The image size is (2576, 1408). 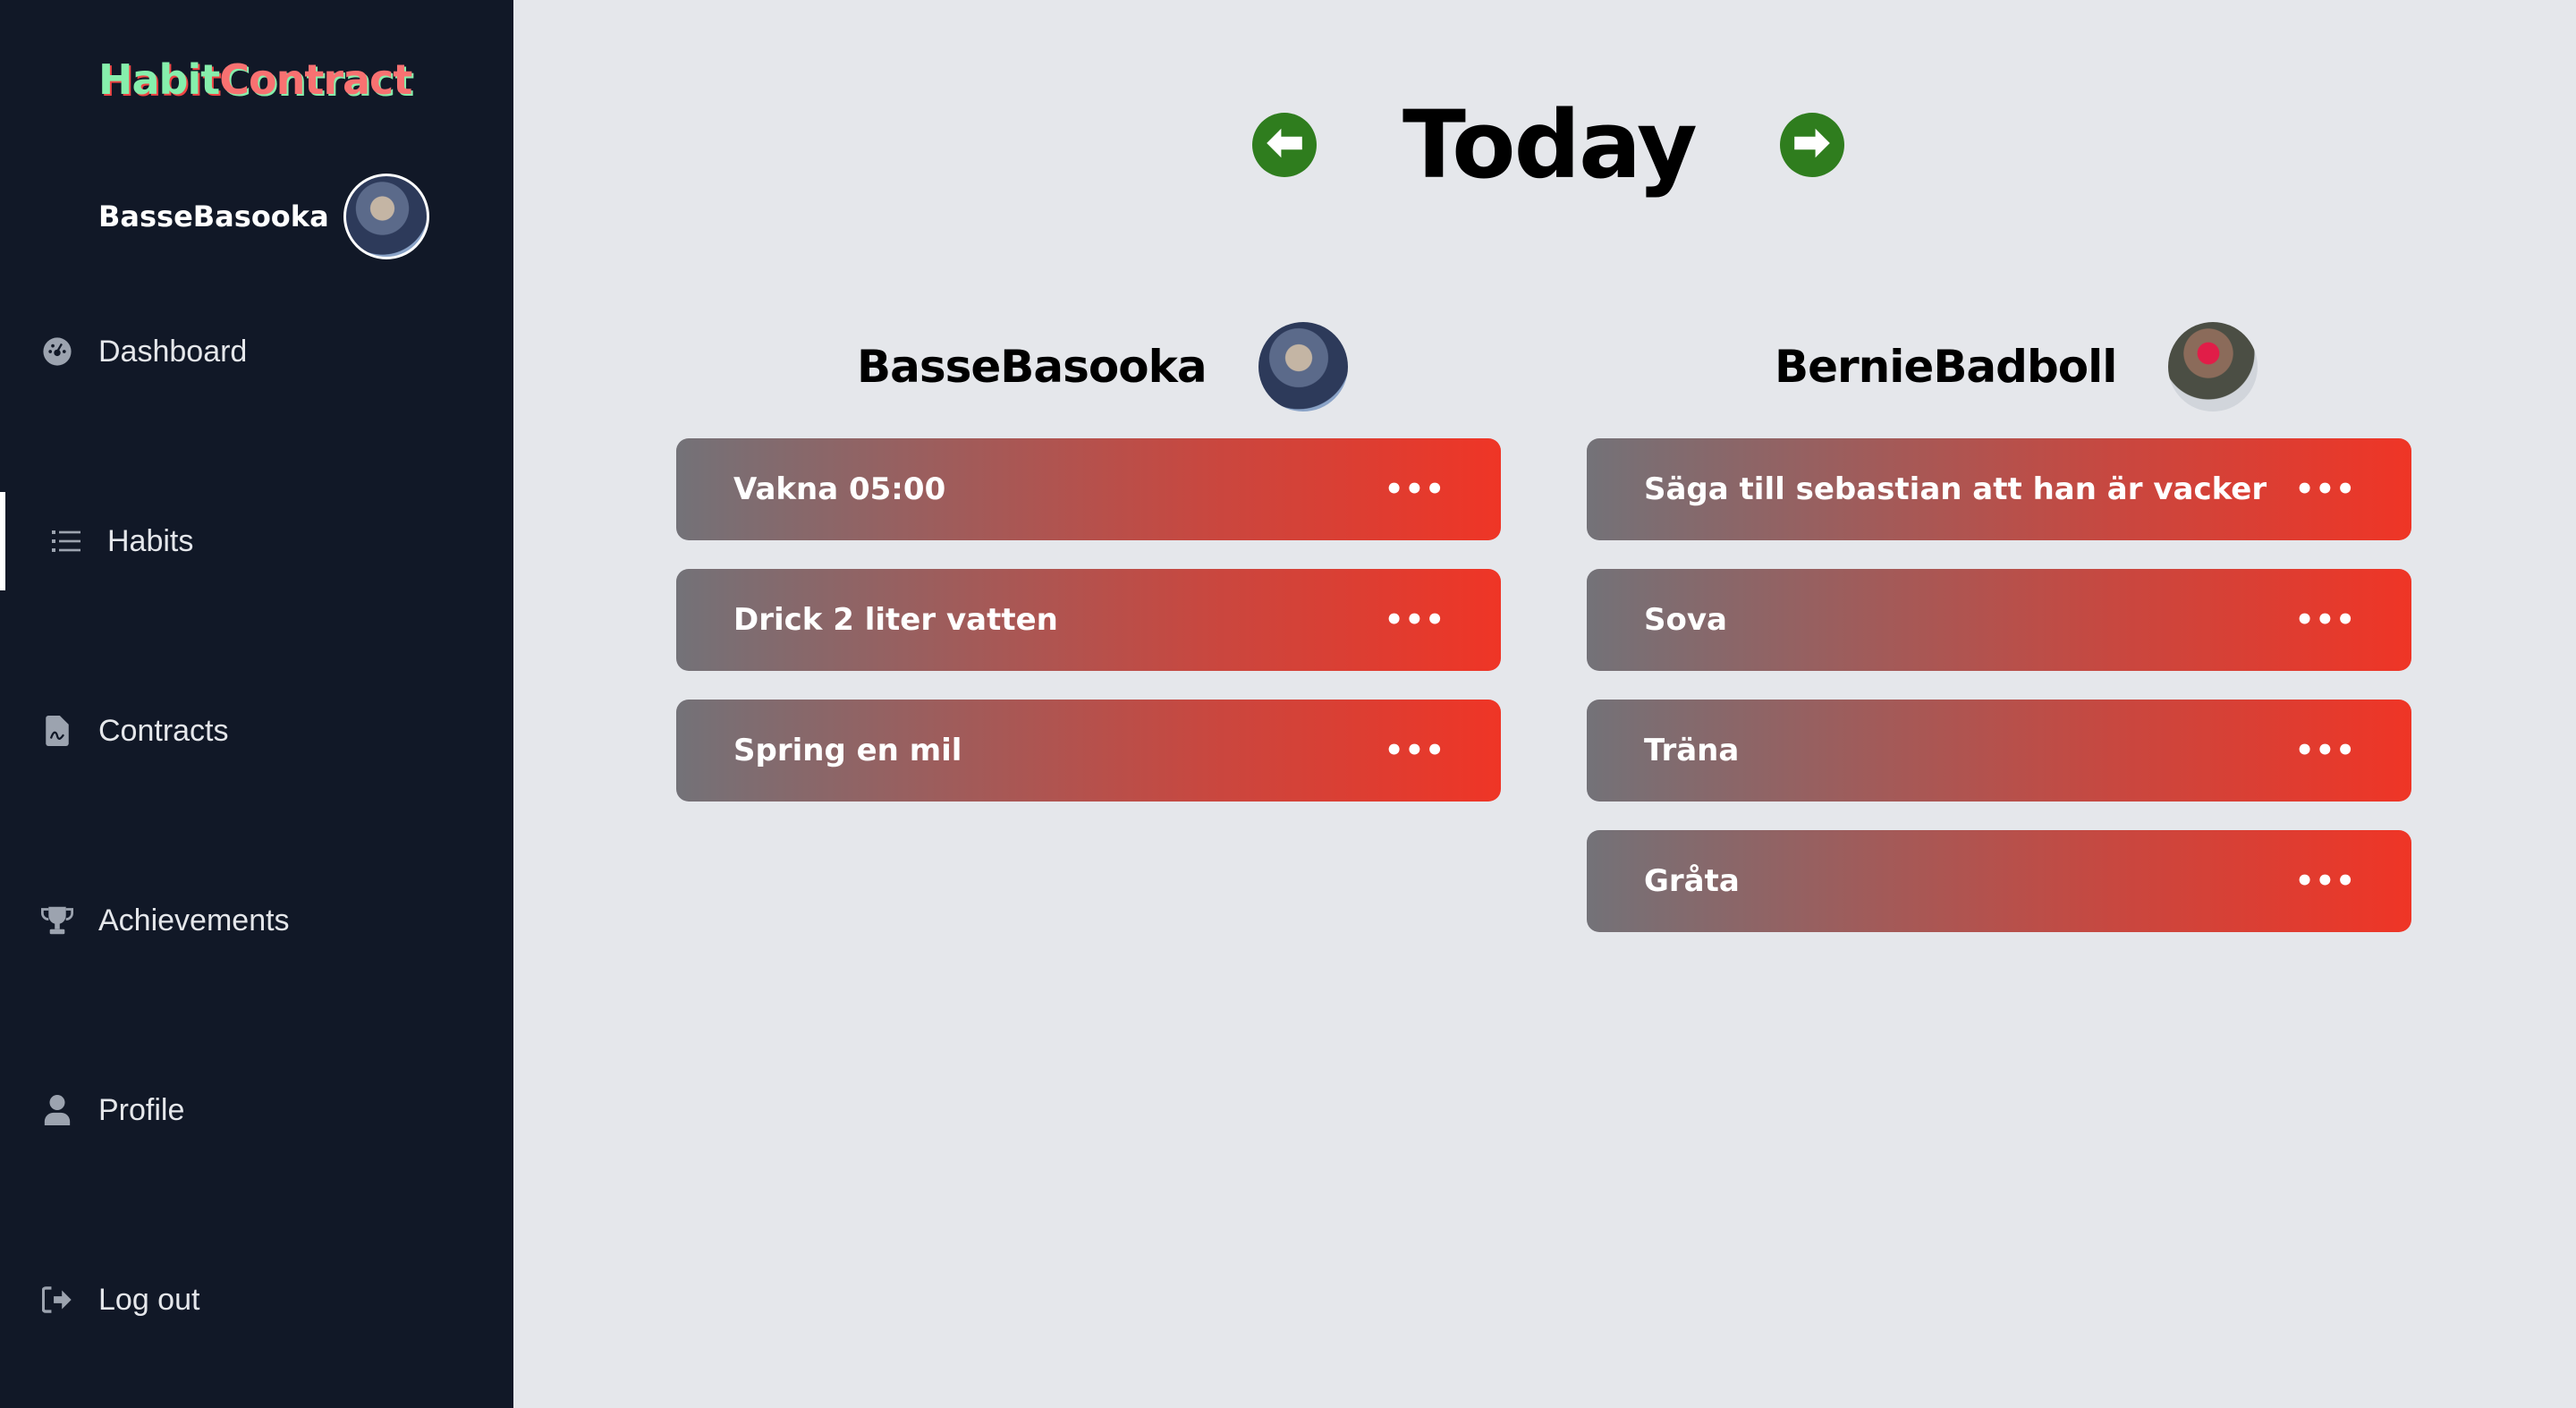 I want to click on column-user-name: BasseBasooka, so click(x=1032, y=367).